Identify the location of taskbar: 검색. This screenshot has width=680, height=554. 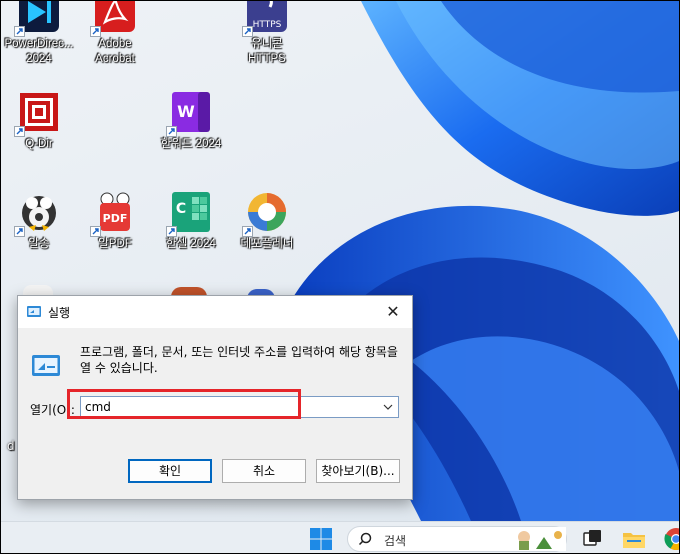
(340, 537).